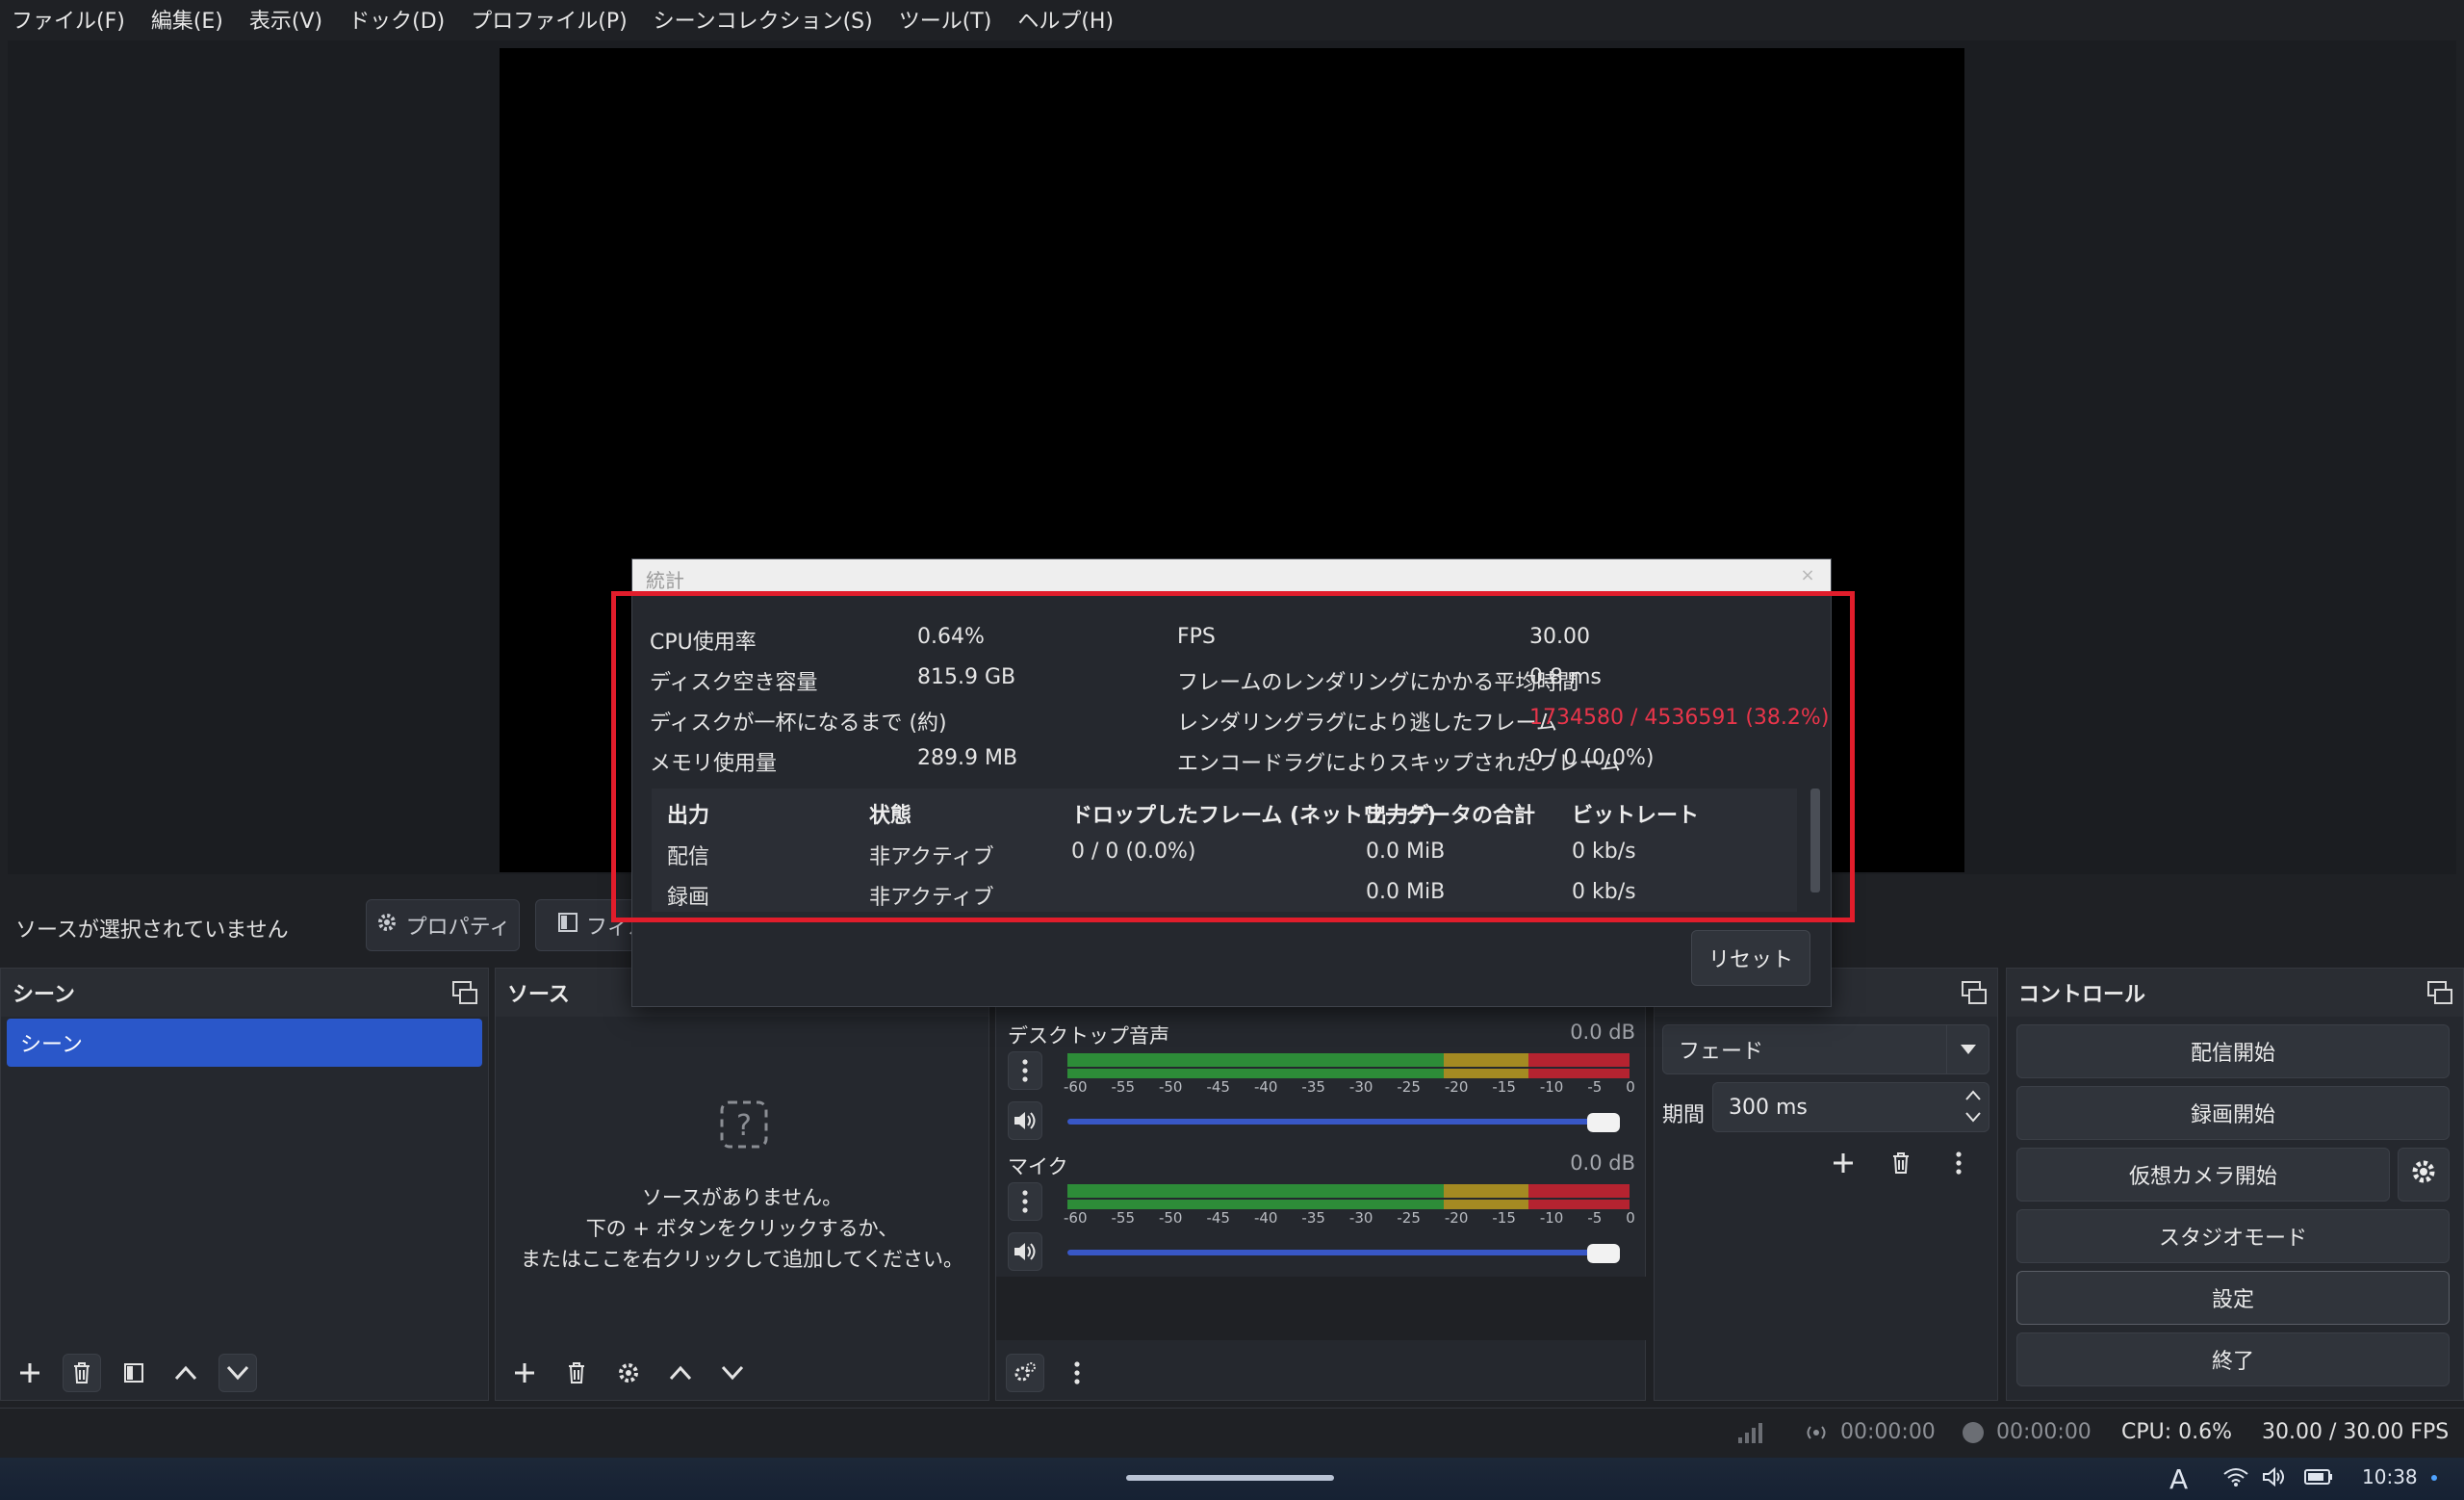  I want to click on transitions-dock: フェード 期間 300 ms, so click(1826, 1184).